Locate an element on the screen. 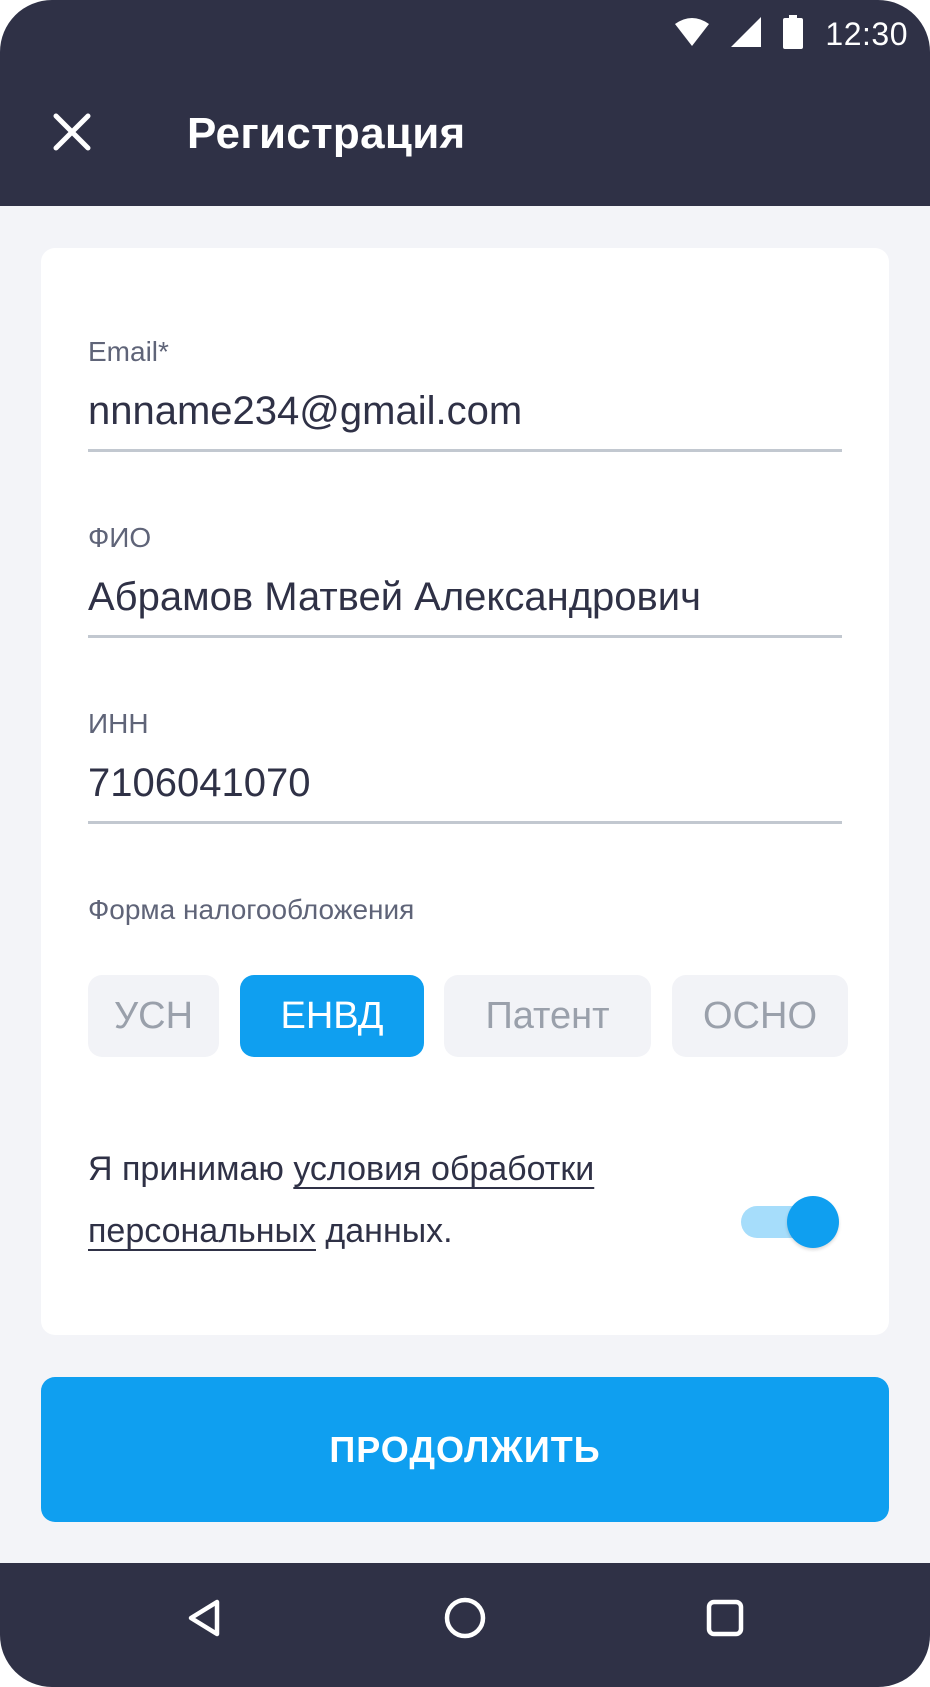 The width and height of the screenshot is (930, 1687). page-title: Регистрация is located at coordinates (326, 133).